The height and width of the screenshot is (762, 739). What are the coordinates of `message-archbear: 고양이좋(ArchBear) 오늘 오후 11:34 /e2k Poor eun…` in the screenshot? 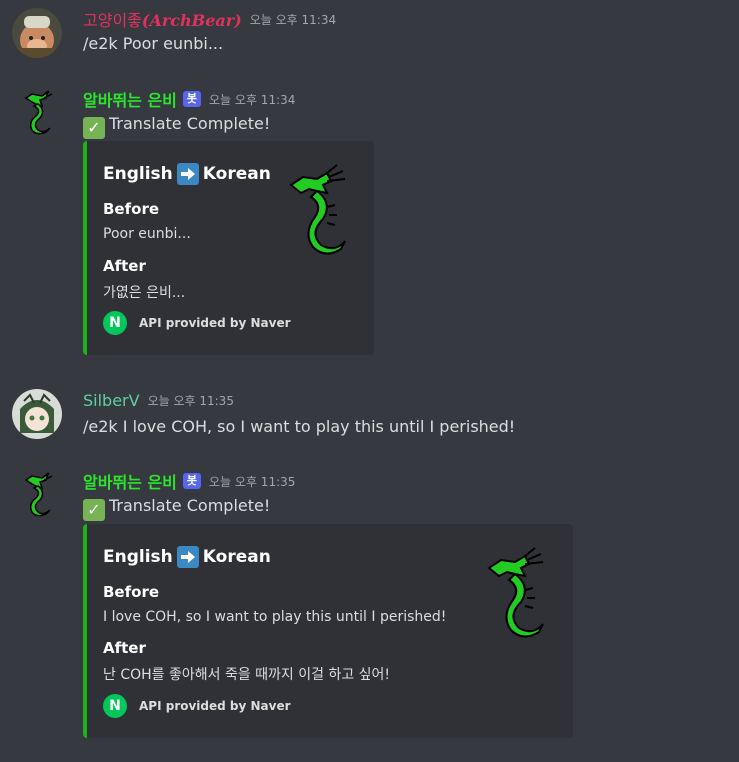 It's located at (369, 35).